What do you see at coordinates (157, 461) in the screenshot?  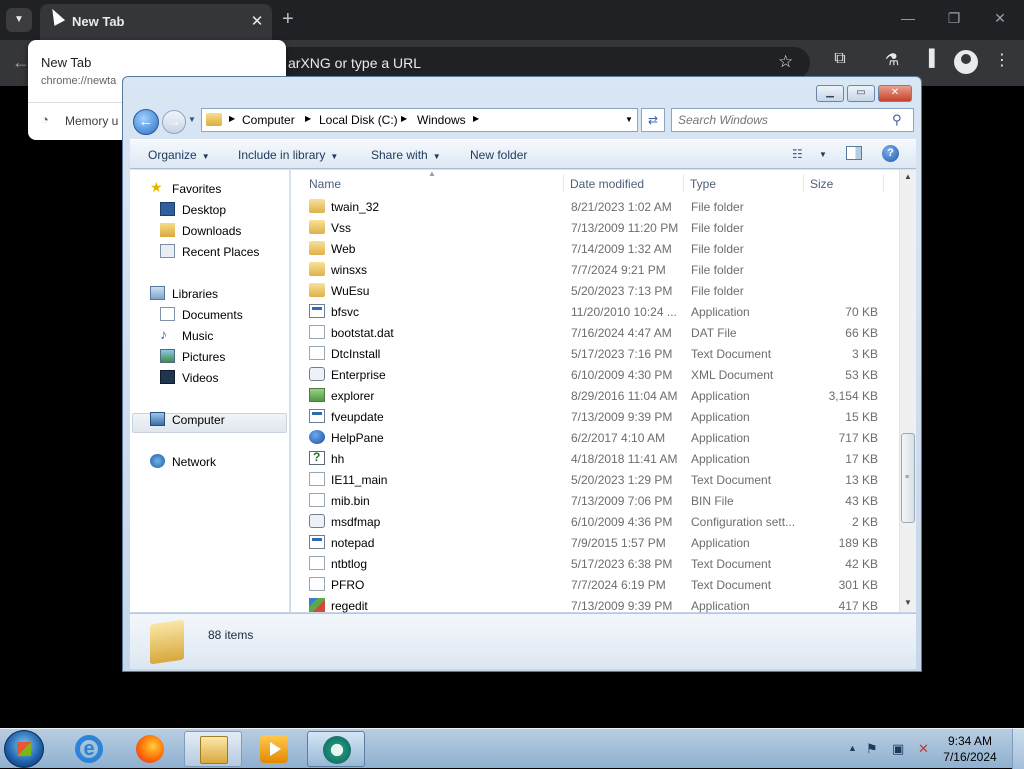 I see `network-icon` at bounding box center [157, 461].